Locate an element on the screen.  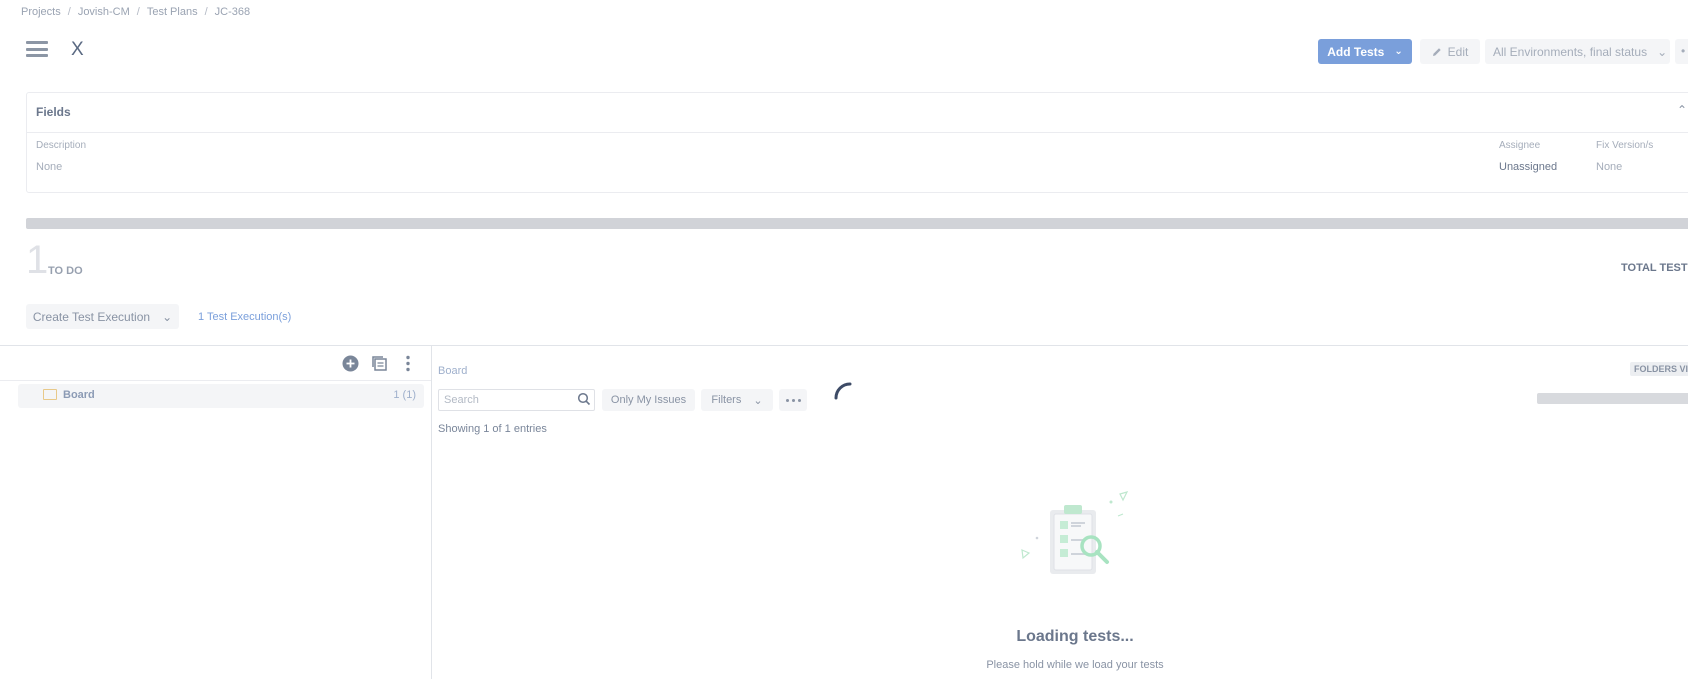
entries-count: Showing 1 of 1 entries is located at coordinates (492, 429).